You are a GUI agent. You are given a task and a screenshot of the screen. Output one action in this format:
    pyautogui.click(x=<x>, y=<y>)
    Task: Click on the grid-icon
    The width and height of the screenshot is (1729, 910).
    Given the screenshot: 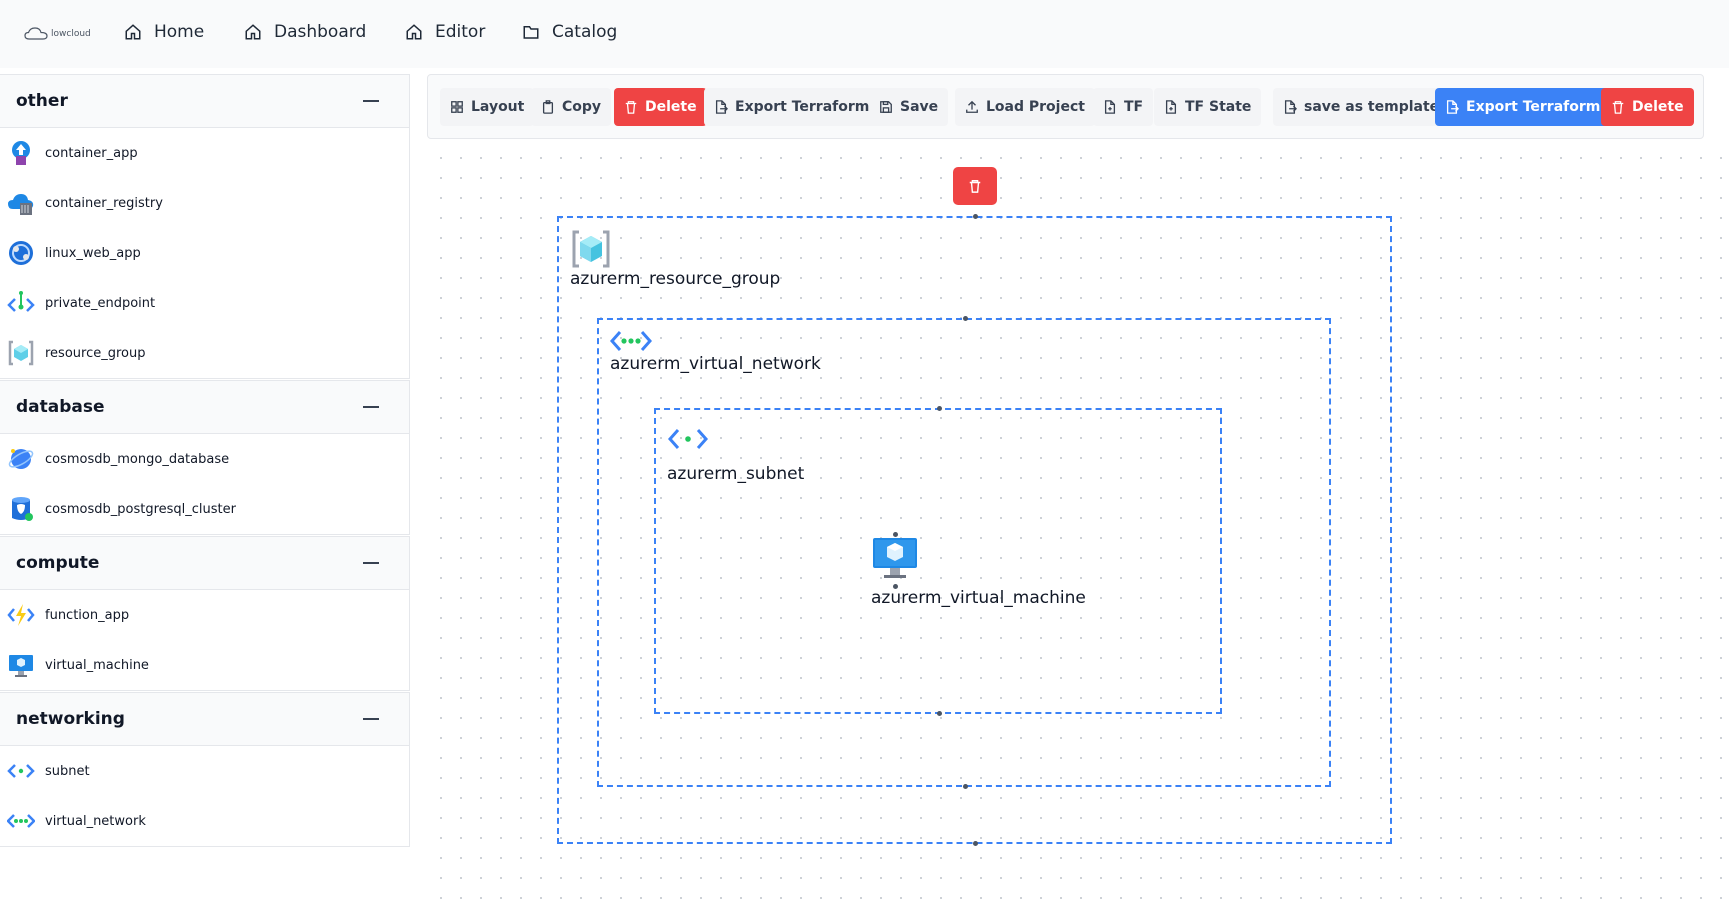 What is the action you would take?
    pyautogui.click(x=457, y=107)
    